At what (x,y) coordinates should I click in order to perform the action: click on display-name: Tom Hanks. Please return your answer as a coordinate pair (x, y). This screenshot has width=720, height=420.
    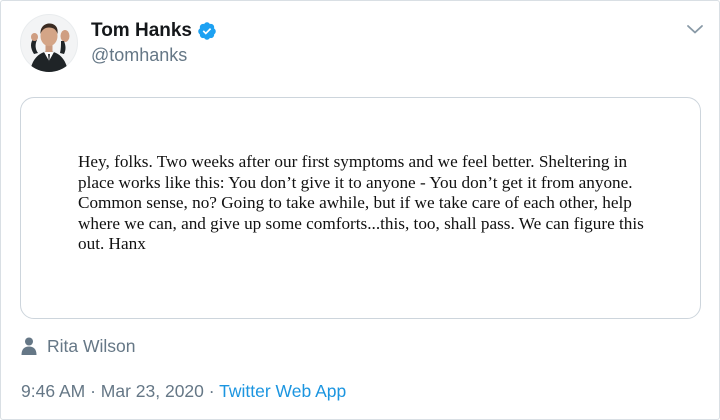
    Looking at the image, I should click on (141, 31).